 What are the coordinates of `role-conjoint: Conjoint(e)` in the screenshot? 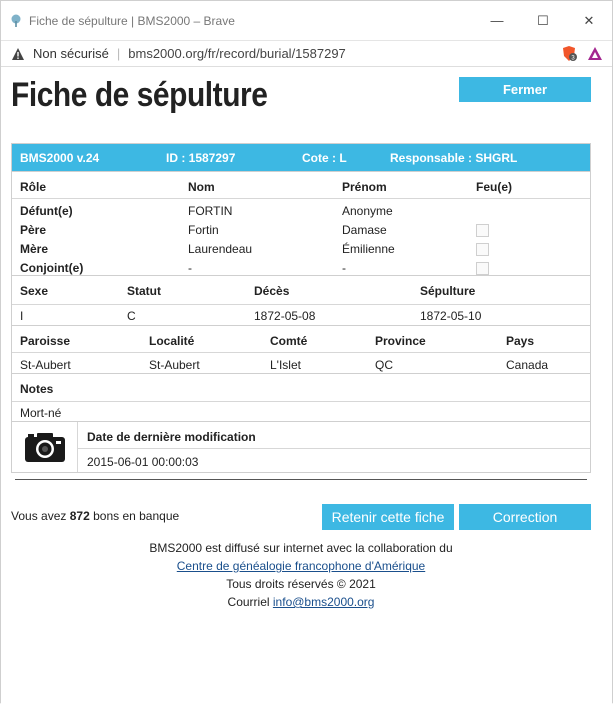 It's located at (52, 268).